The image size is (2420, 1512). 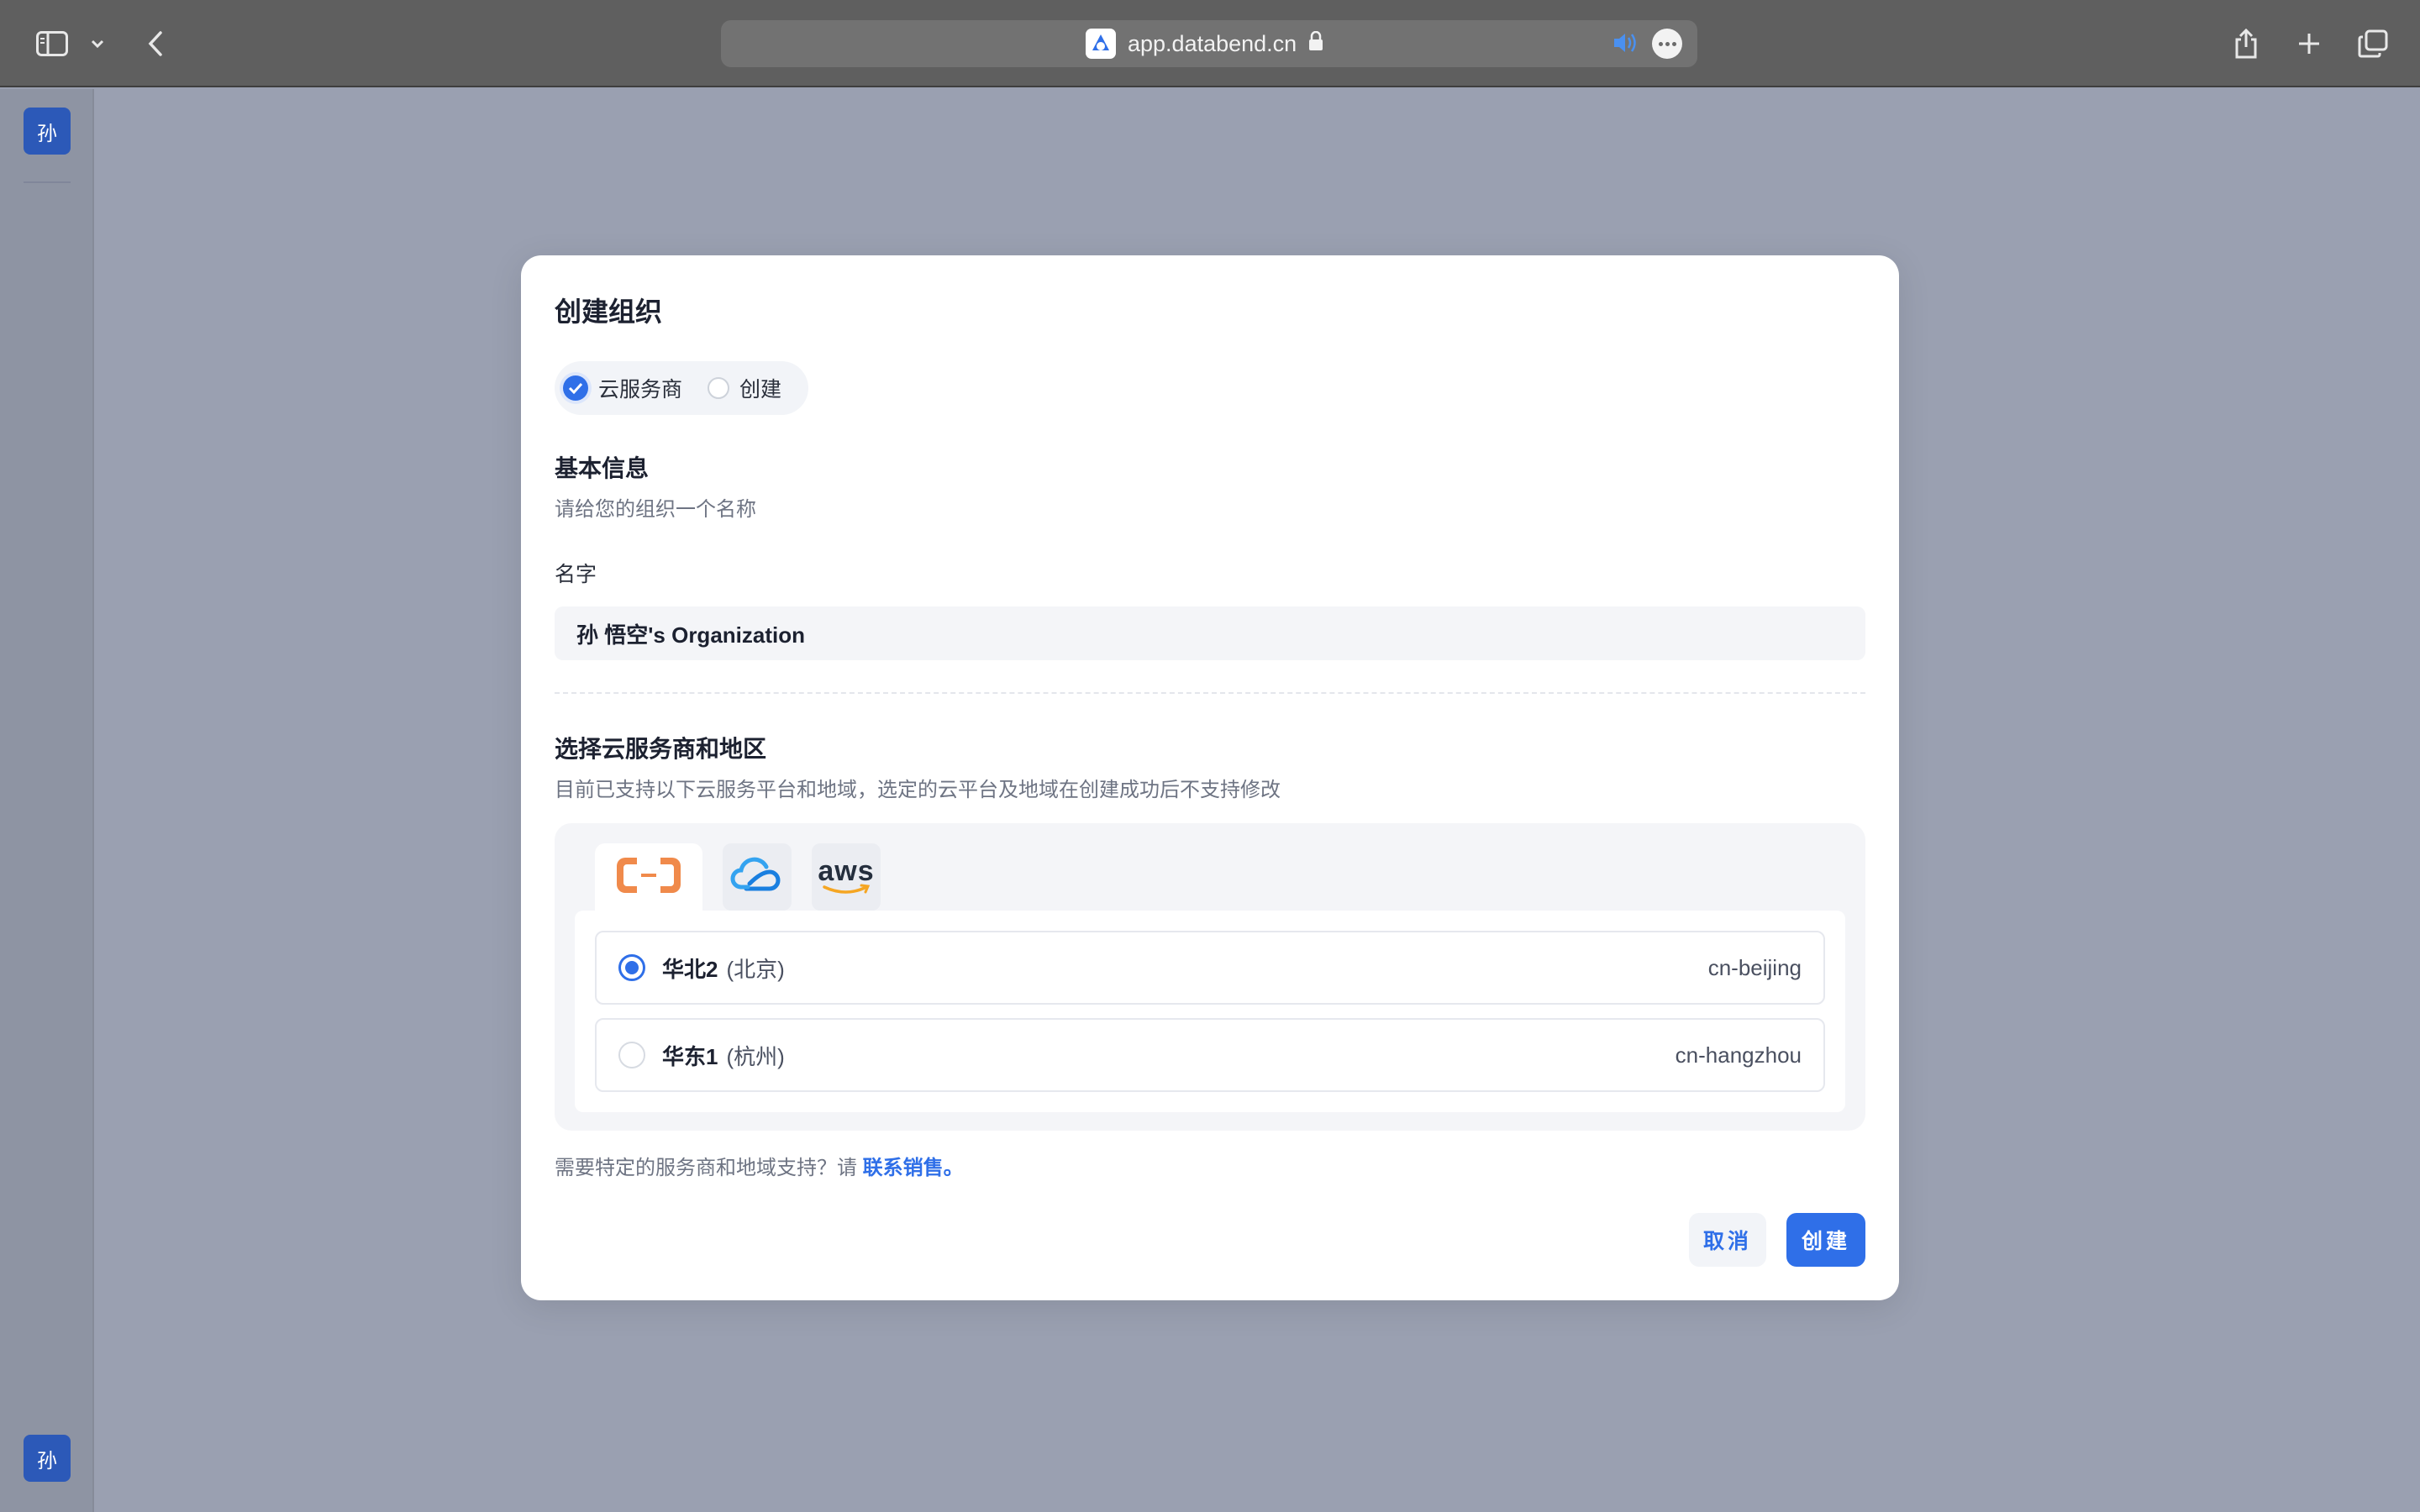 I want to click on help-prefix: 需要特定的服务商和地域支持？请, so click(x=706, y=1168).